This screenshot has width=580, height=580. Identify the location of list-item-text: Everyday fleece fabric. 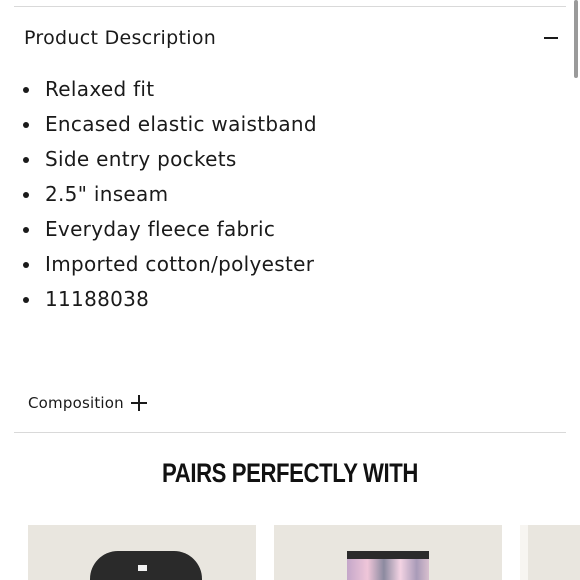
(160, 229).